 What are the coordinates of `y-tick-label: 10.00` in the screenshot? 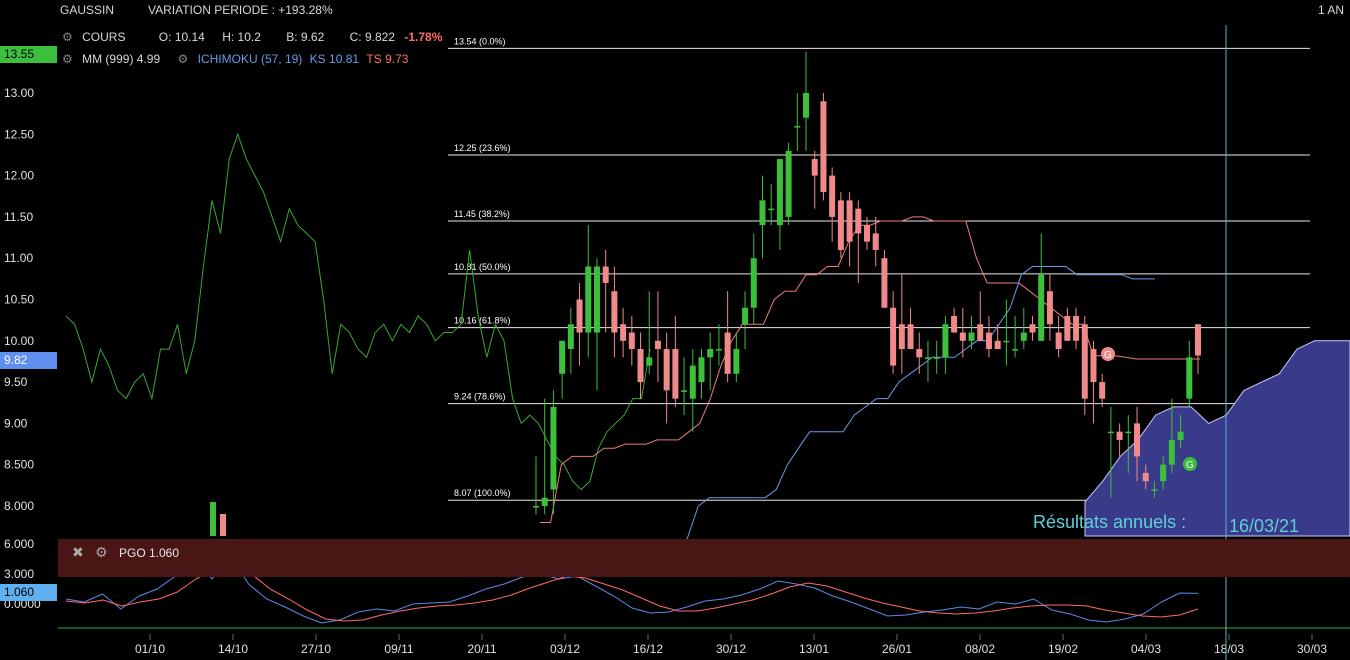 It's located at (19, 341).